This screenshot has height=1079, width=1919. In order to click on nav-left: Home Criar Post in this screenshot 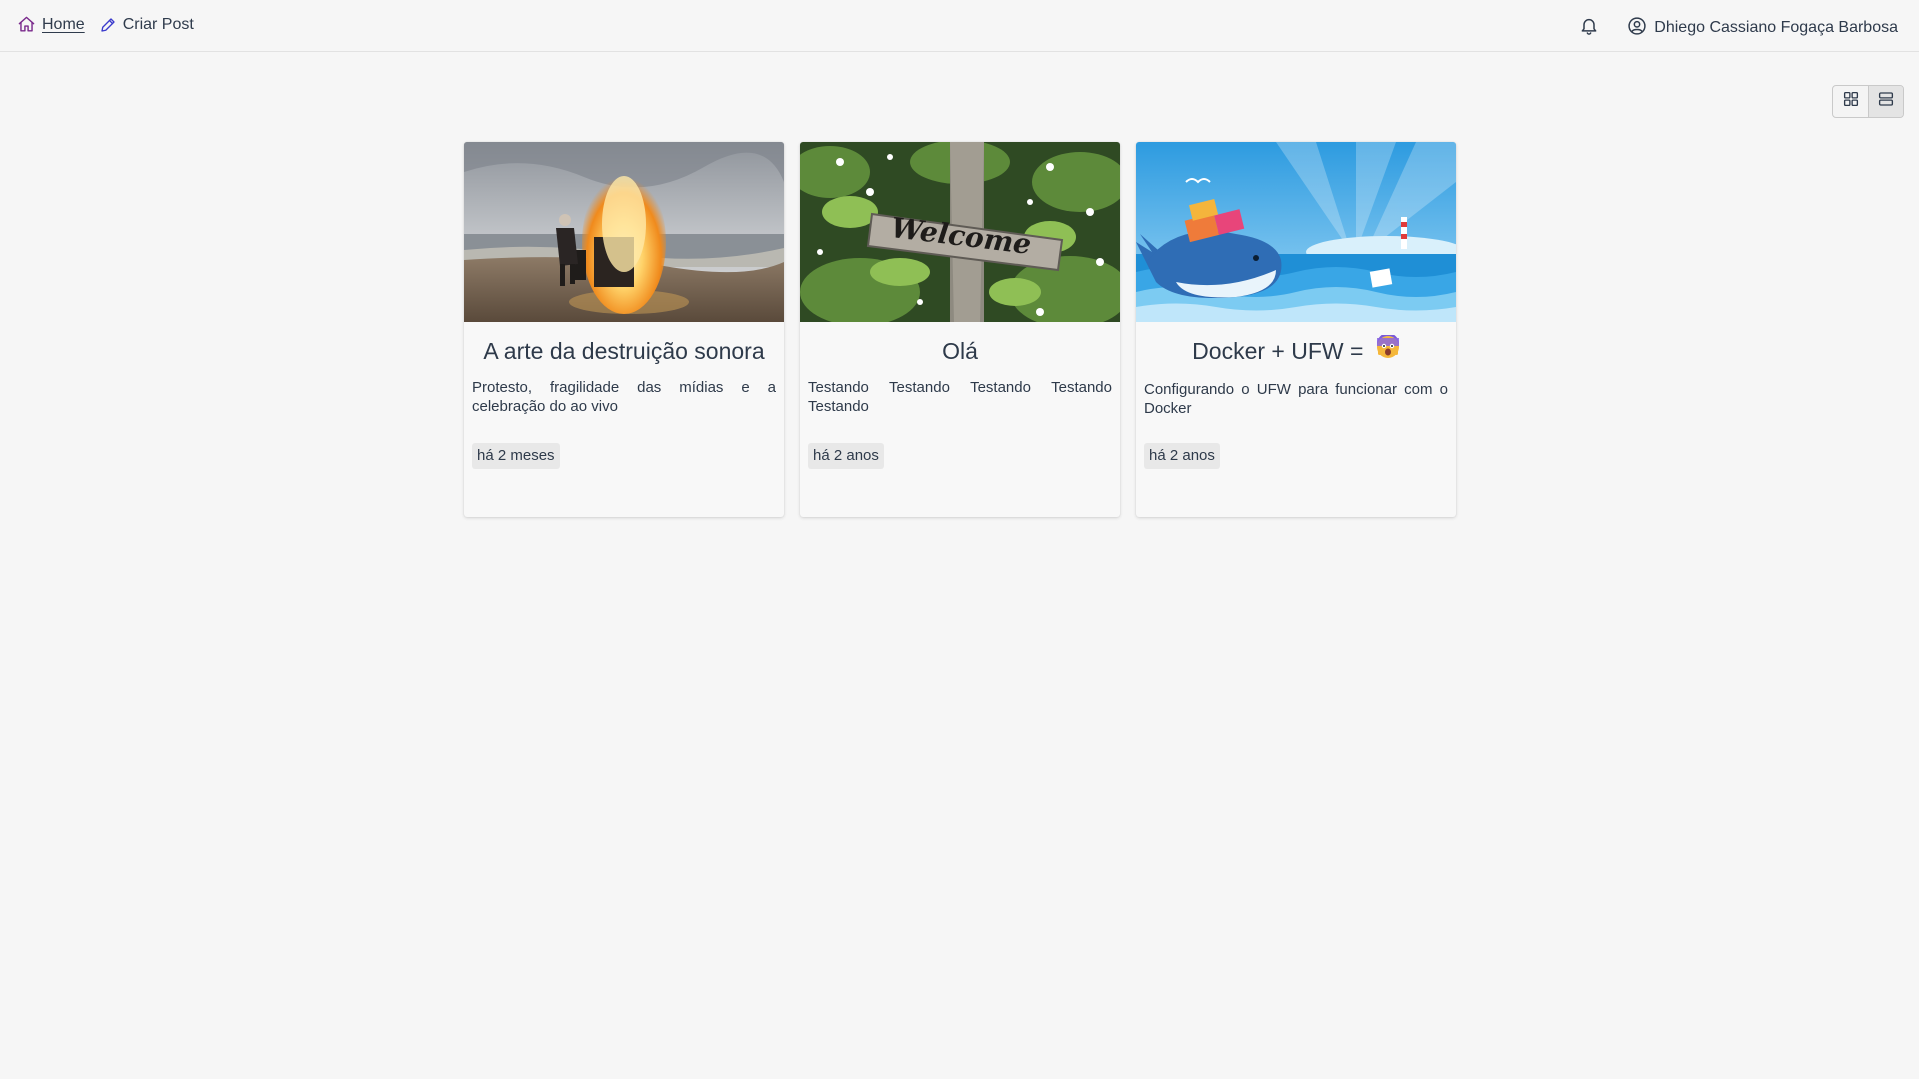, I will do `click(105, 24)`.